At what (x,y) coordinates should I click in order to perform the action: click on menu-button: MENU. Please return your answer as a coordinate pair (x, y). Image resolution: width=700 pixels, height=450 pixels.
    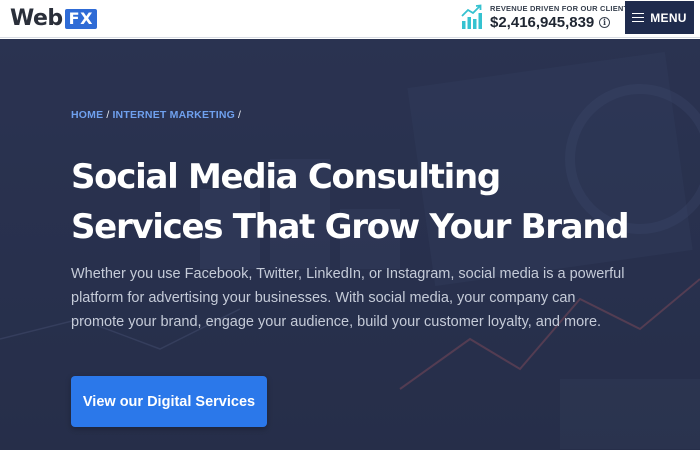
    Looking at the image, I should click on (659, 17).